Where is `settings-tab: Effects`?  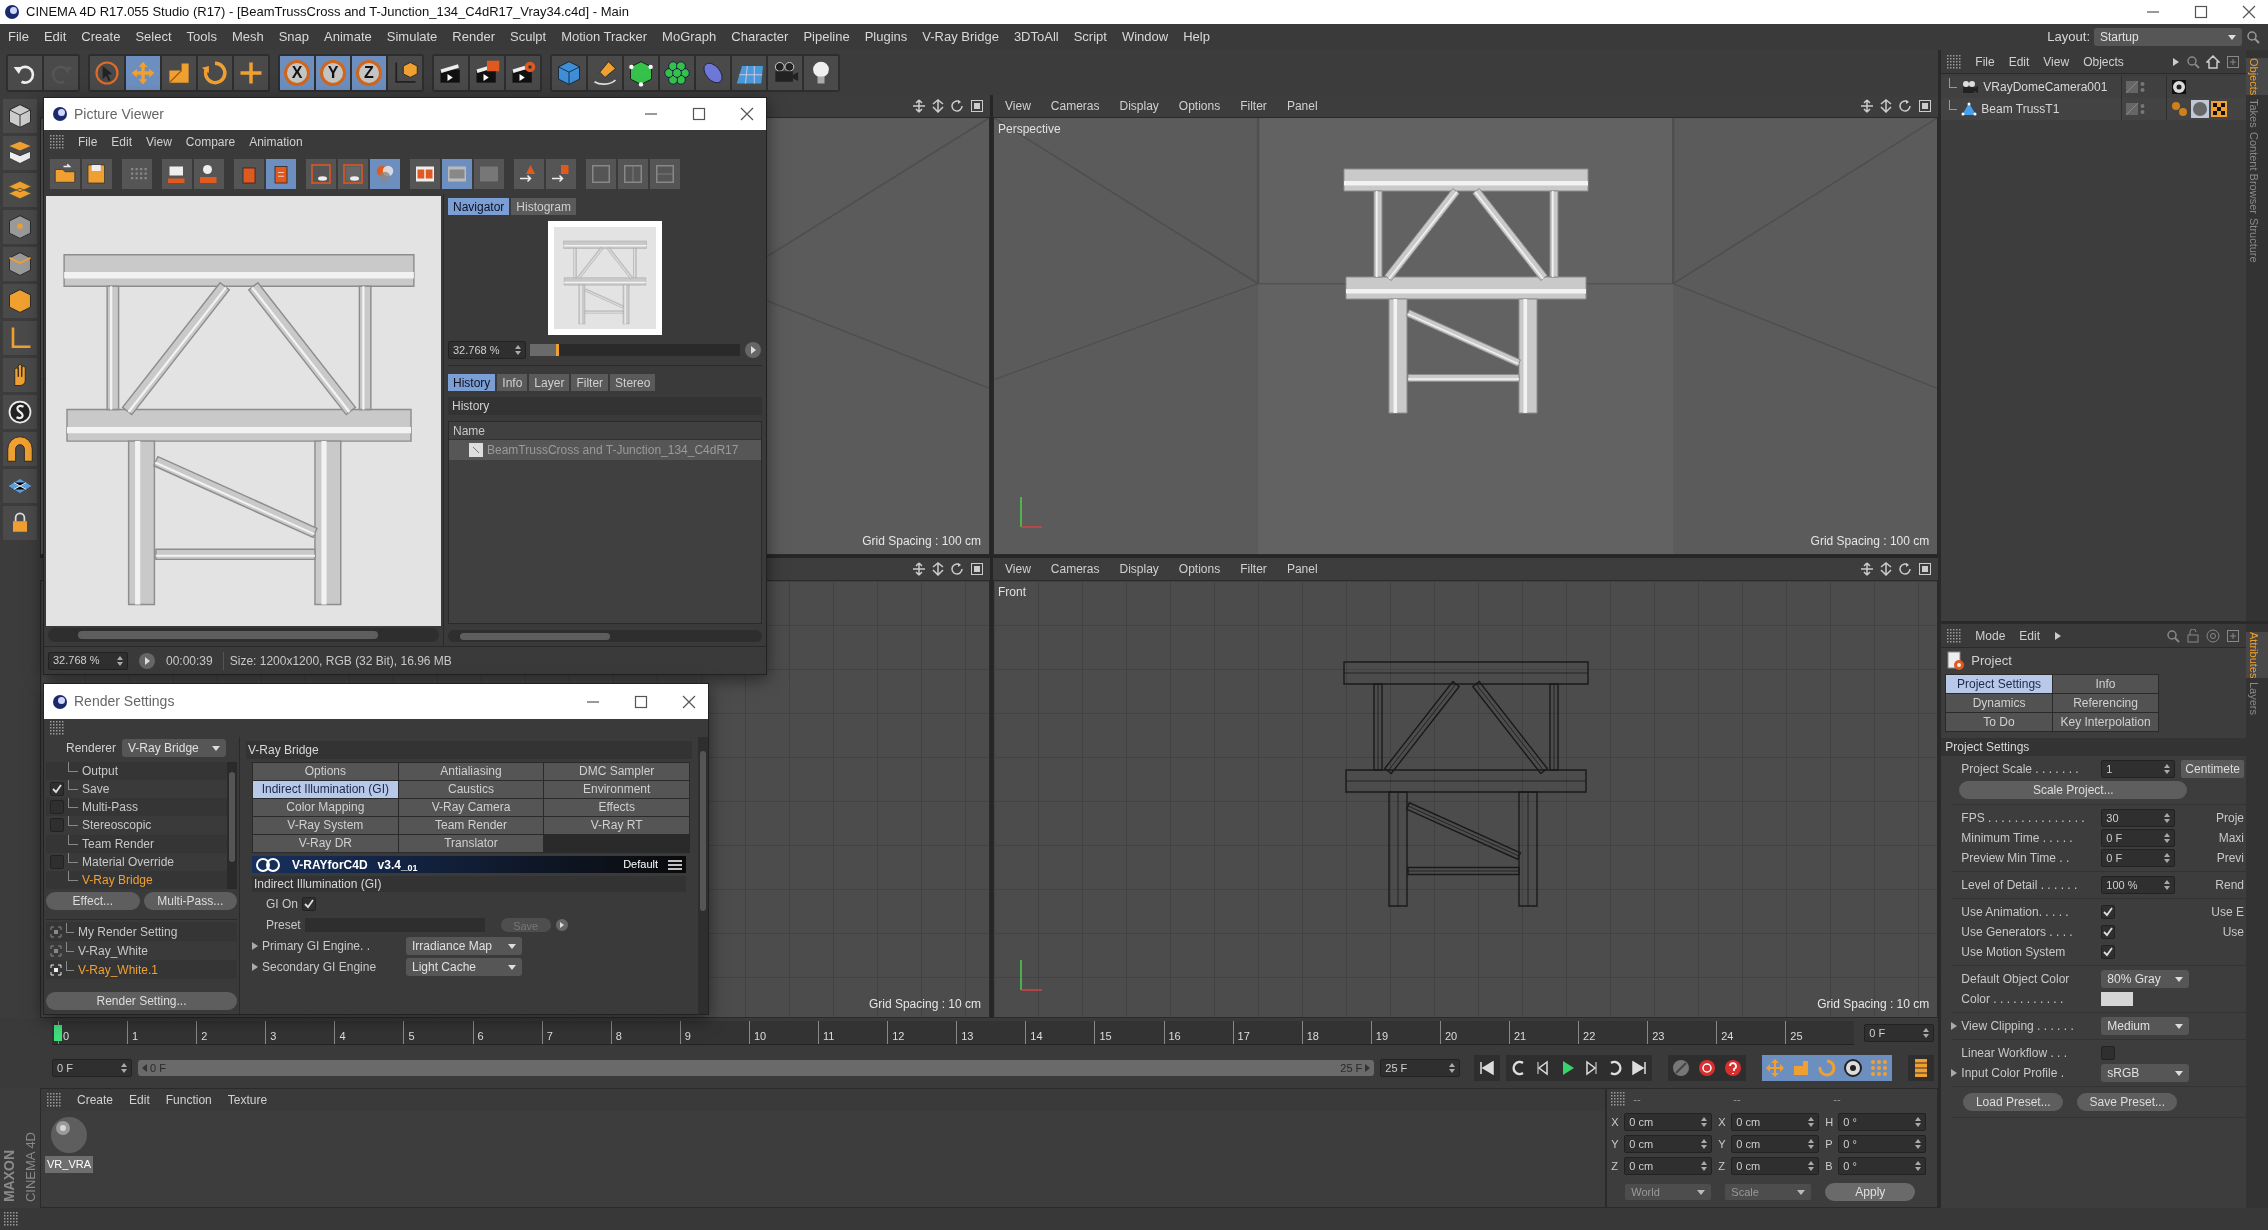
settings-tab: Effects is located at coordinates (616, 807).